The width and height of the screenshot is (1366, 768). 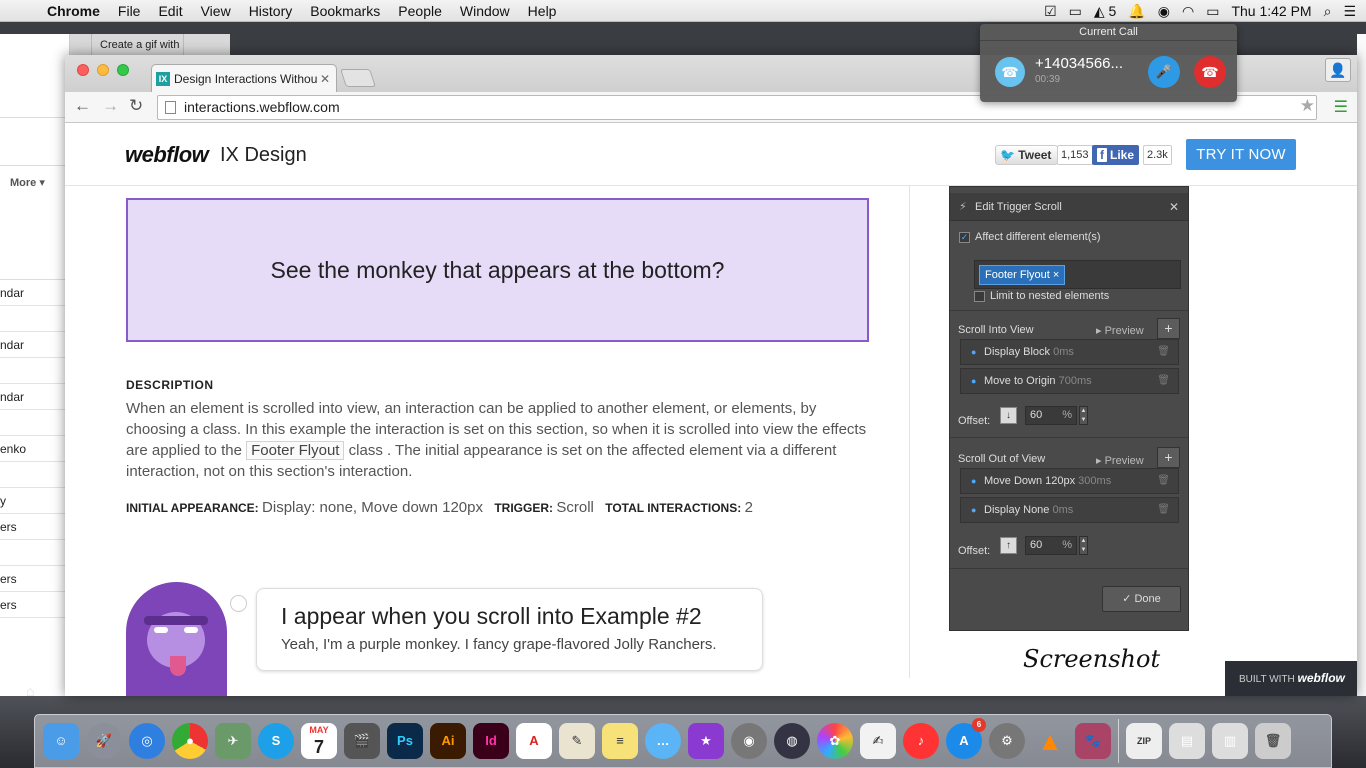 What do you see at coordinates (73, 11) in the screenshot?
I see `menu-app-name: Chrome` at bounding box center [73, 11].